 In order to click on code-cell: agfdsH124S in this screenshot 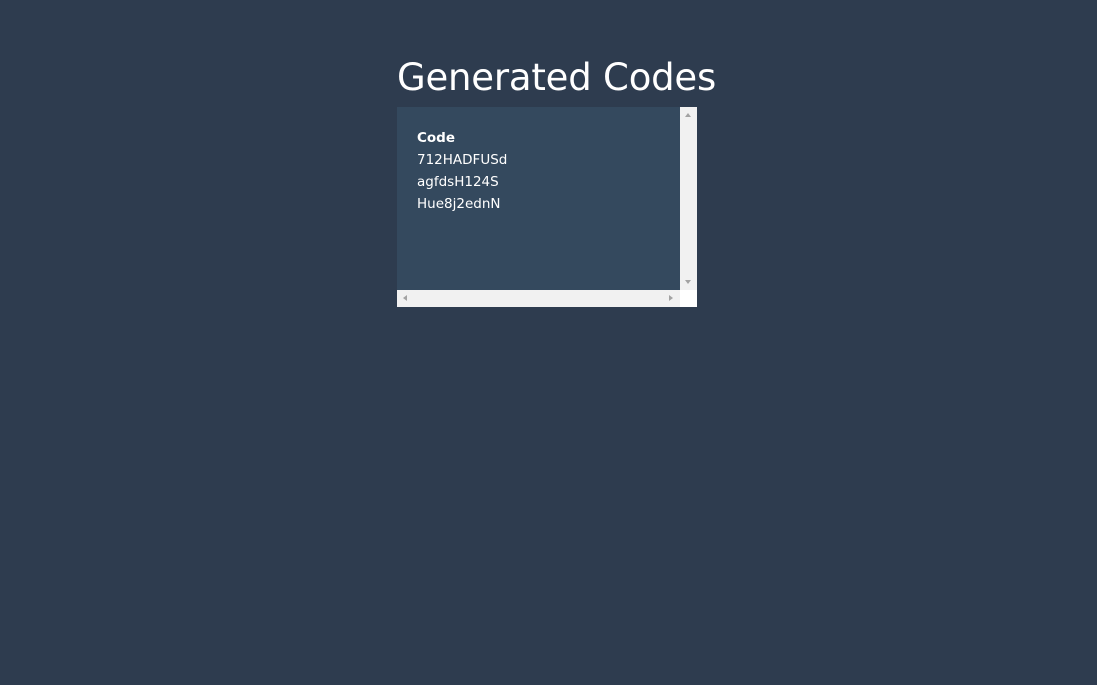, I will do `click(458, 182)`.